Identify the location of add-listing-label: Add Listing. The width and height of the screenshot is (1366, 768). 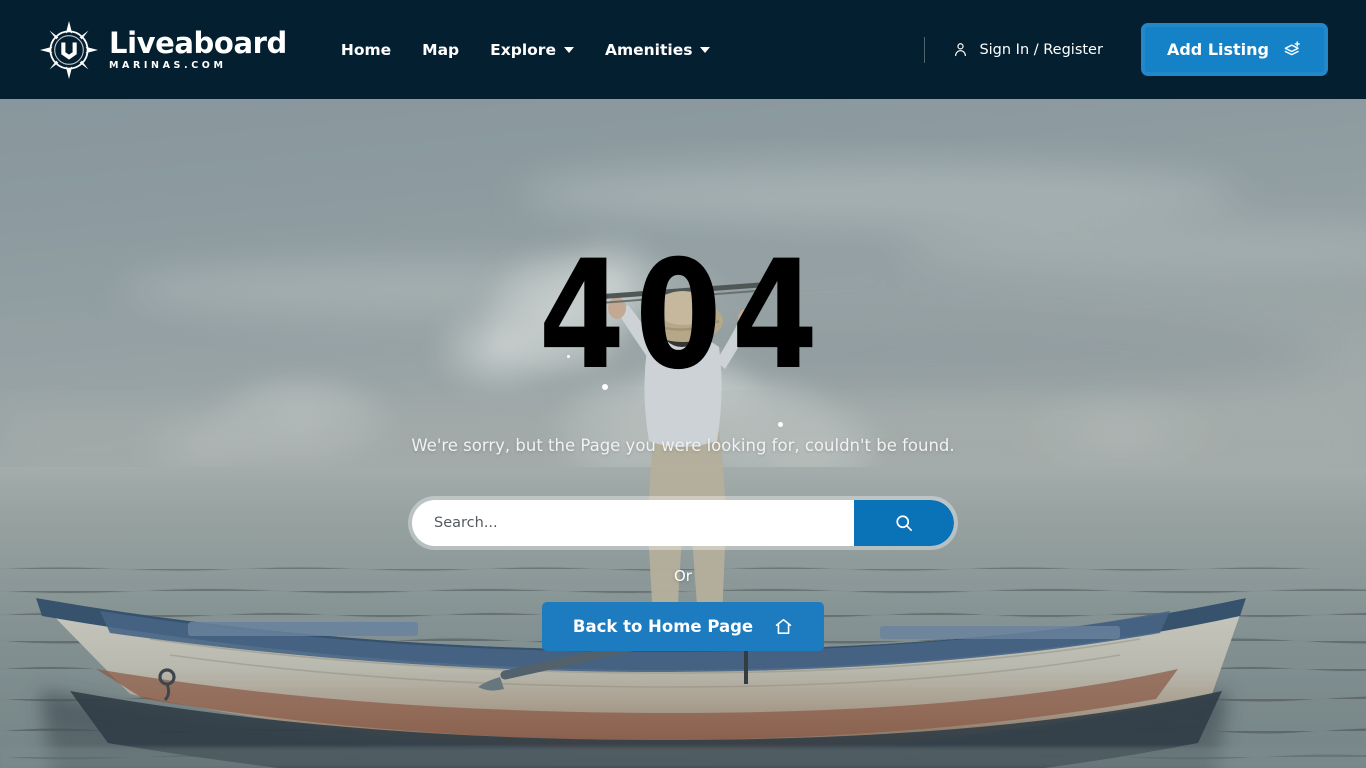
(1217, 49).